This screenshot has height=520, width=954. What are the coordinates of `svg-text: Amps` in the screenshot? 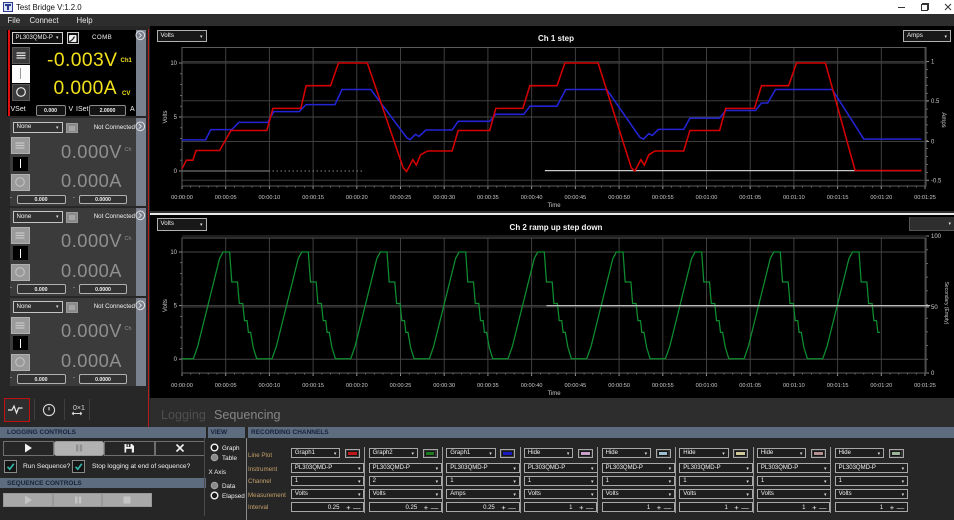 It's located at (943, 119).